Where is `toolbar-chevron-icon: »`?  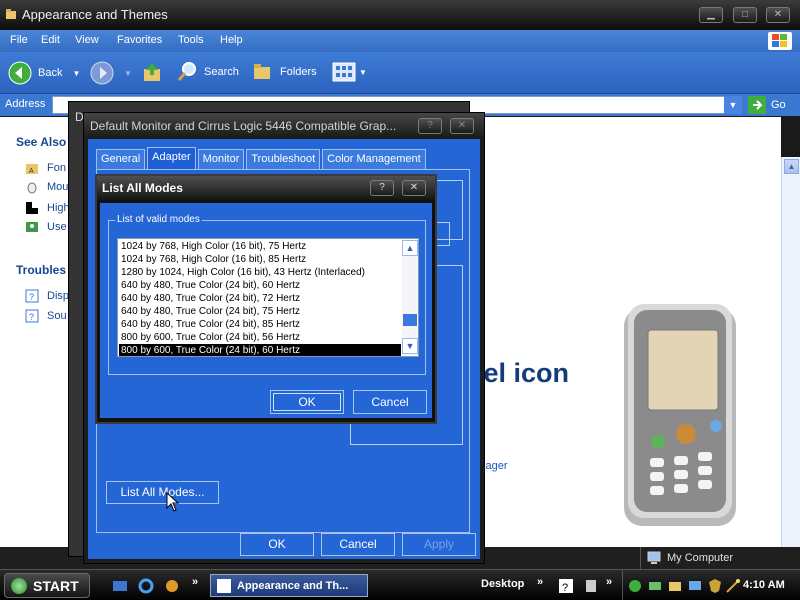 toolbar-chevron-icon: » is located at coordinates (609, 582).